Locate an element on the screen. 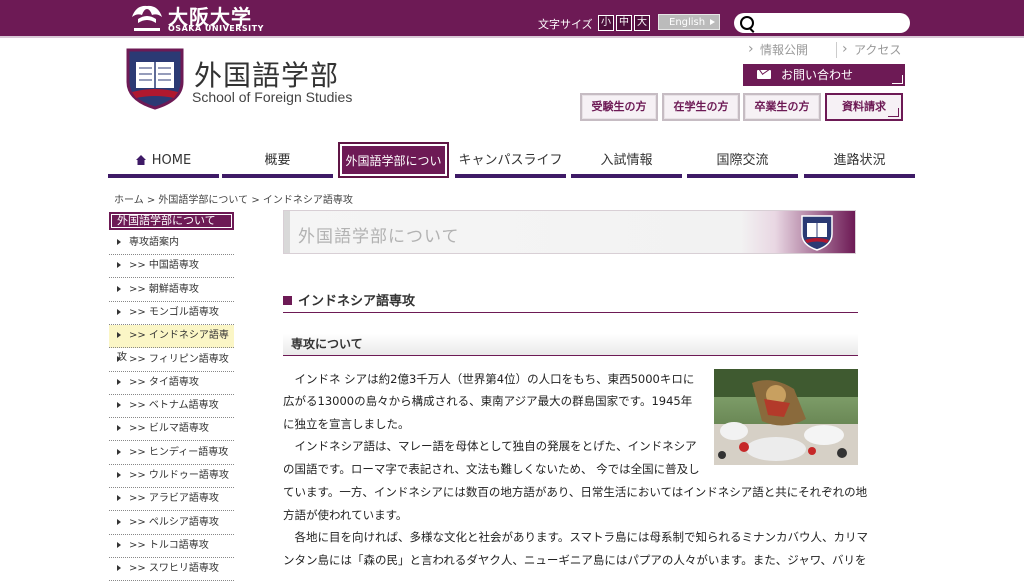 This screenshot has height=581, width=1024. sidebar-item-label: >> ペルシア語専攻 is located at coordinates (174, 522).